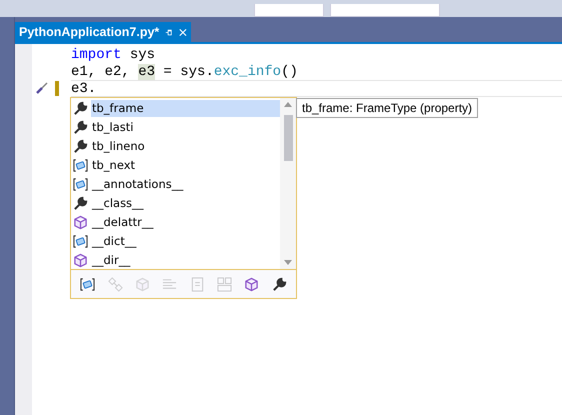 The image size is (562, 415). I want to click on completion-item: tb_next, so click(185, 165).